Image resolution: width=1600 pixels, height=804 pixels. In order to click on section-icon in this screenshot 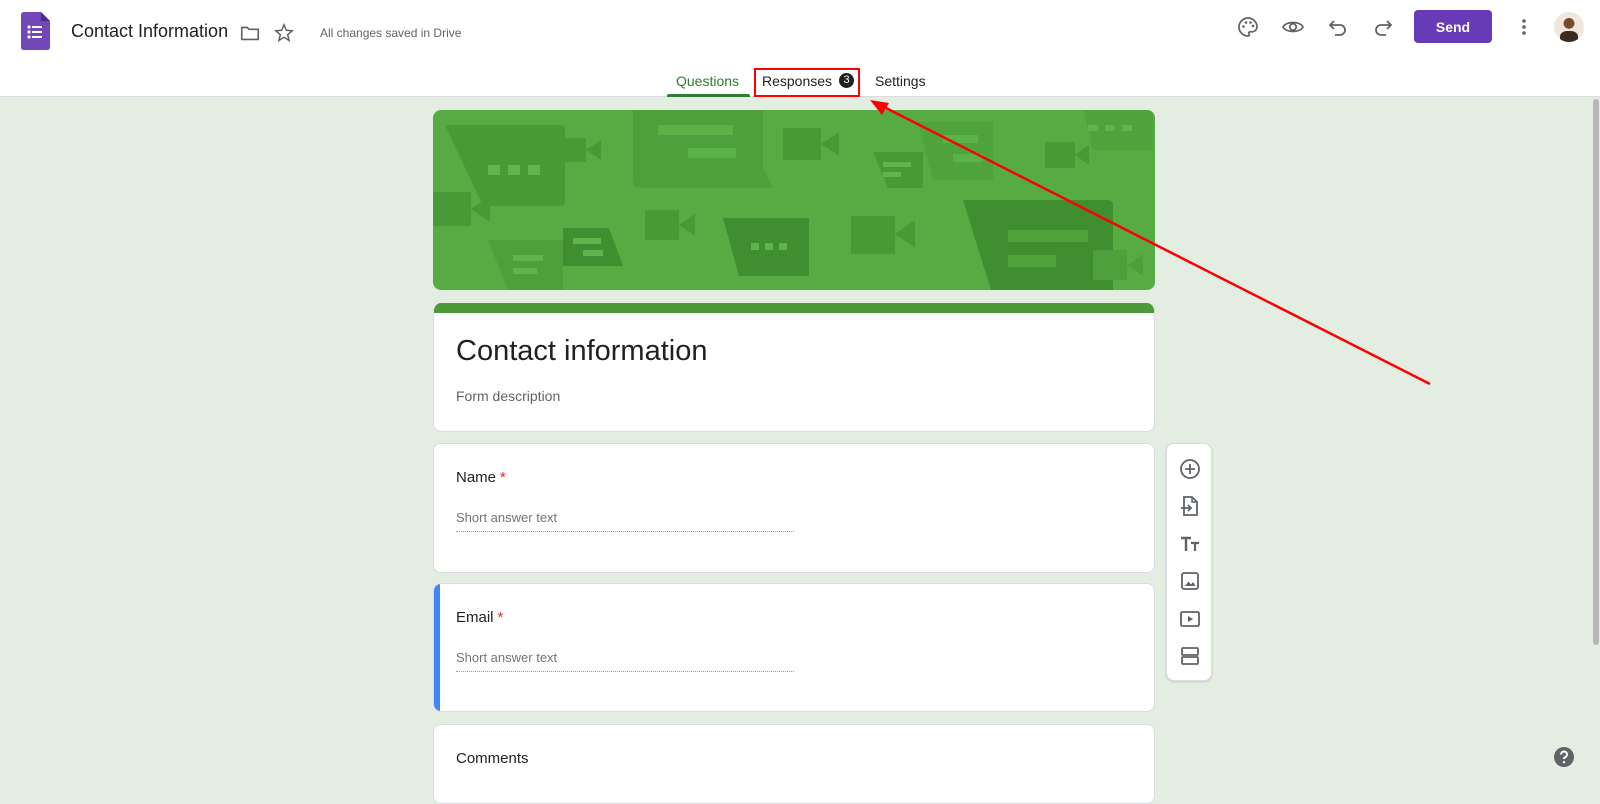, I will do `click(1190, 656)`.